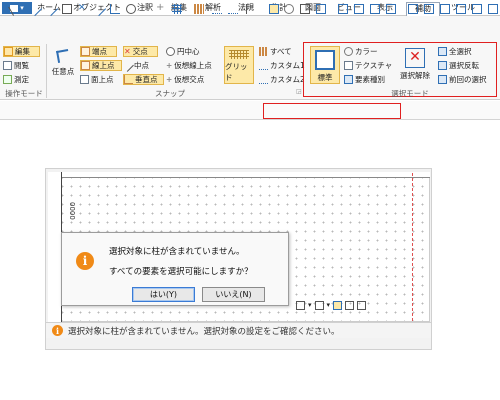 The image size is (500, 400). Describe the element at coordinates (364, 79) in the screenshot. I see `filter-element-type-button: 要素種別` at that location.